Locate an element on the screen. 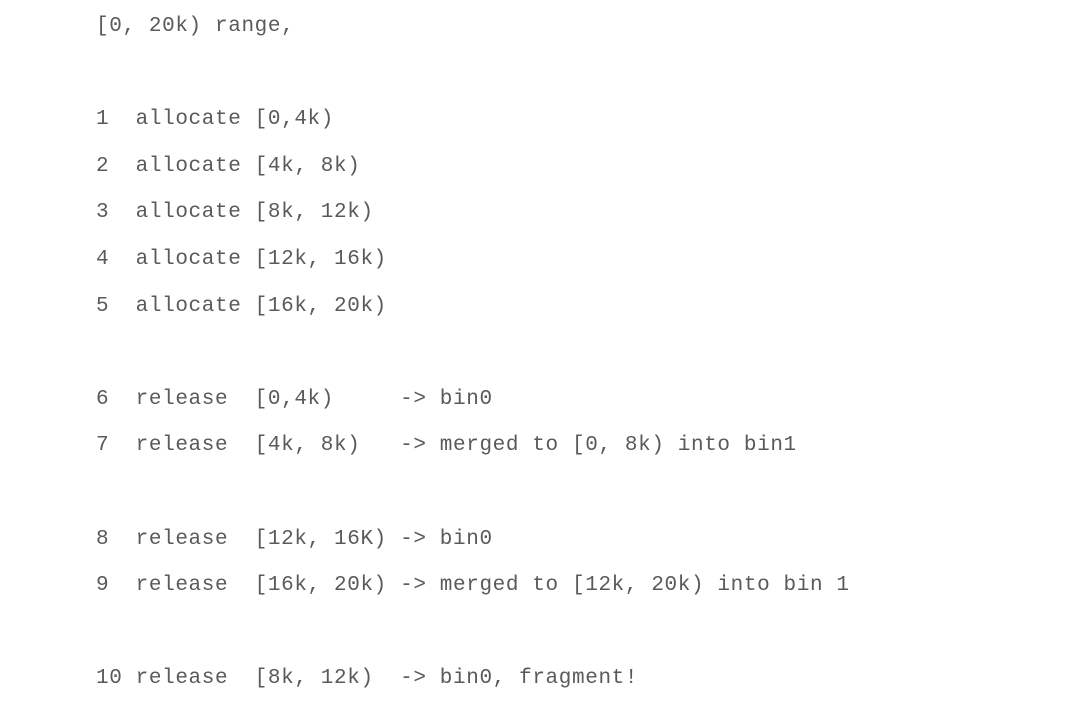  trace-line-step-4: 4 allocate [12k, 16k) is located at coordinates (241, 259).